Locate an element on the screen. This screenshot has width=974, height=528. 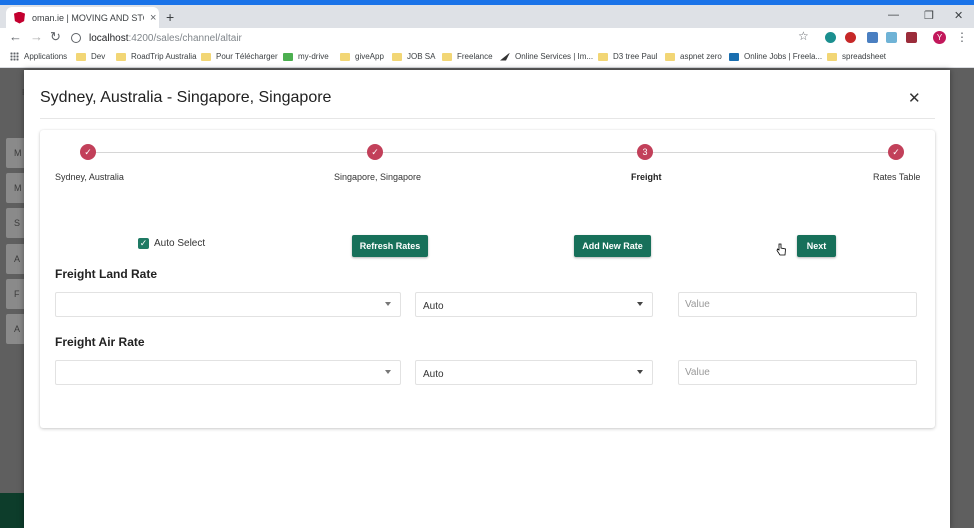
stepper-line is located at coordinates (492, 152).